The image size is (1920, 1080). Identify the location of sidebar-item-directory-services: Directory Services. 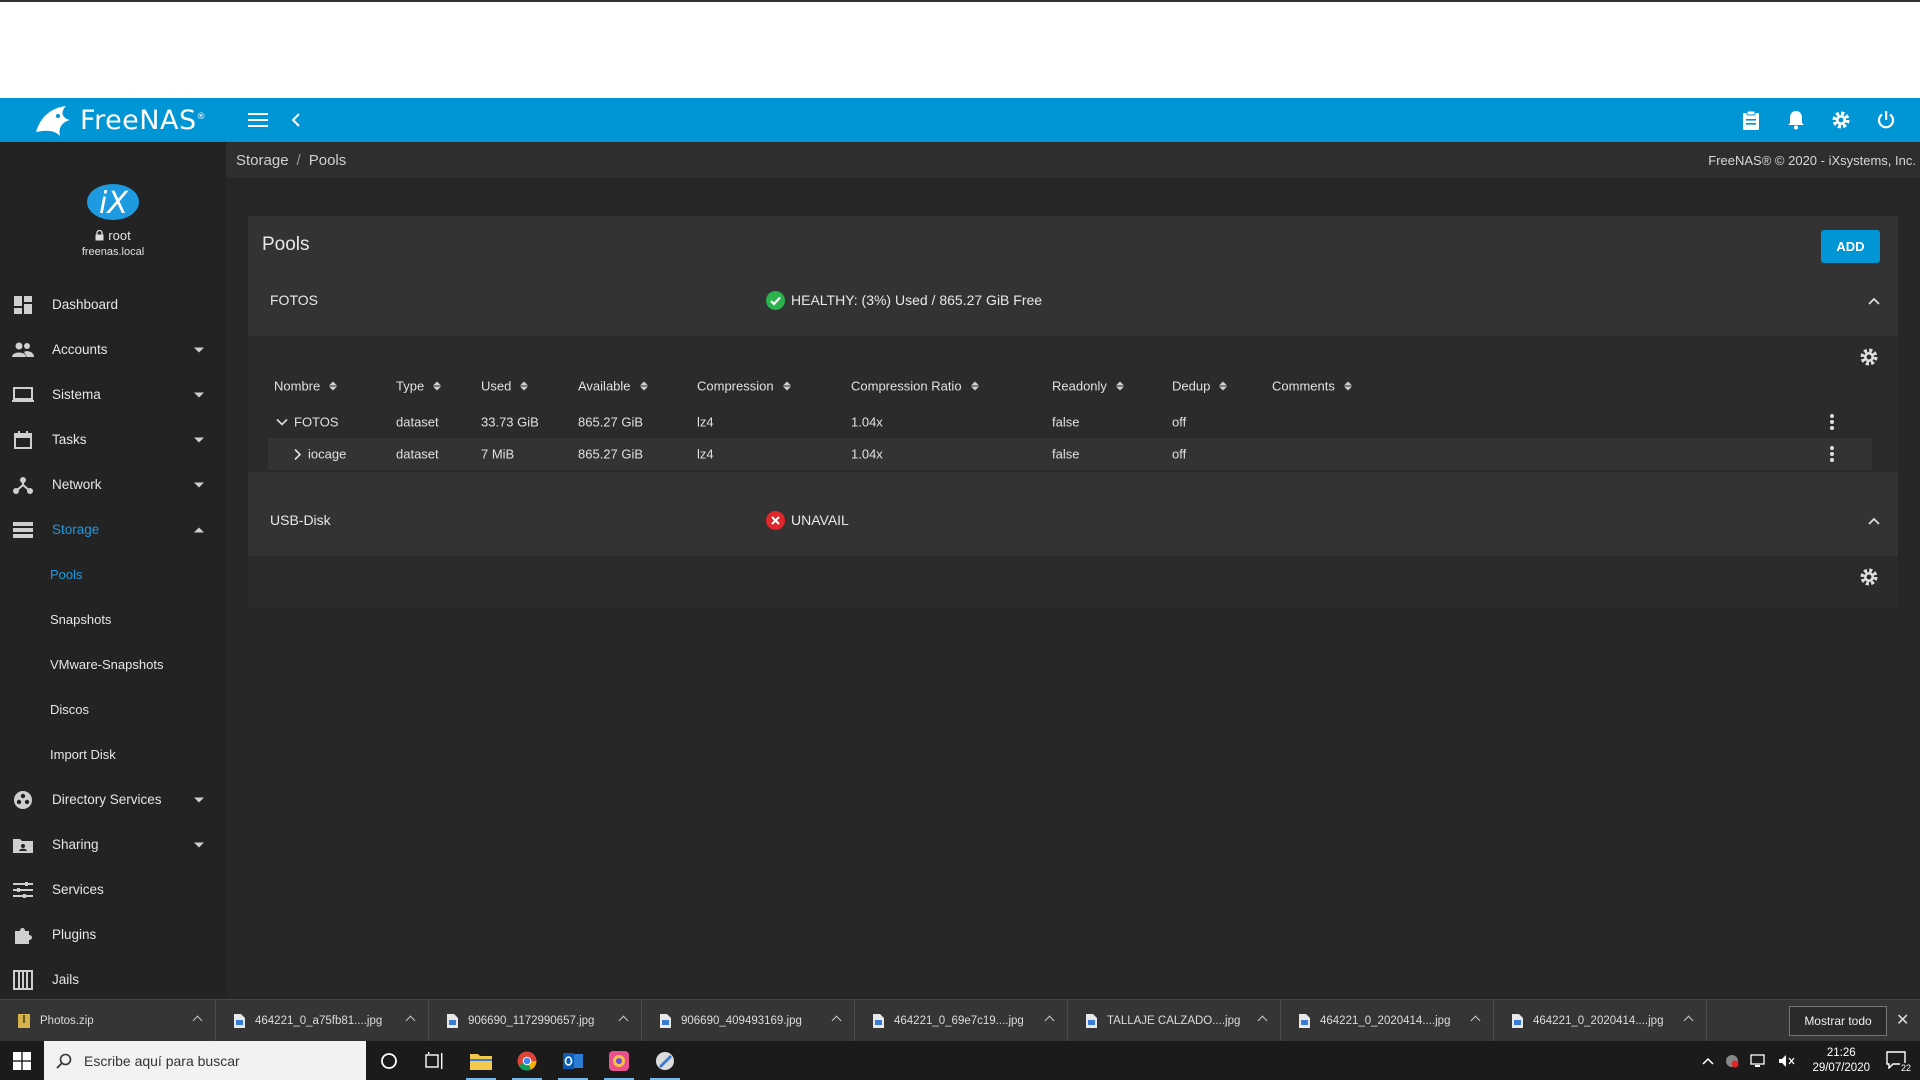
(113, 799).